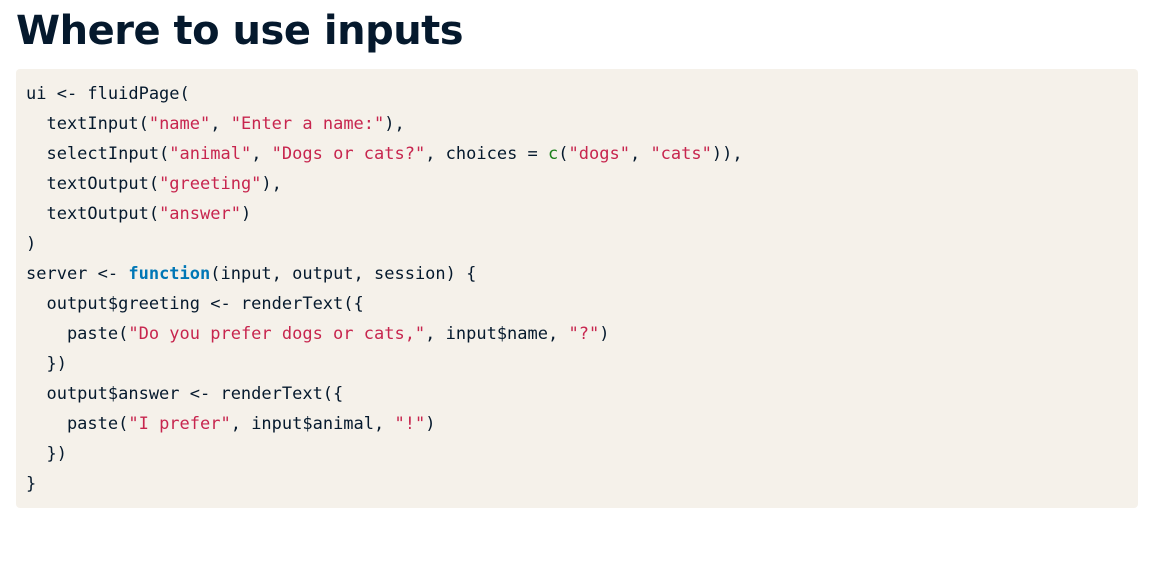 The image size is (1159, 566). Describe the element at coordinates (582, 424) in the screenshot. I see `code-line: paste("I prefer", input$animal, "!")` at that location.